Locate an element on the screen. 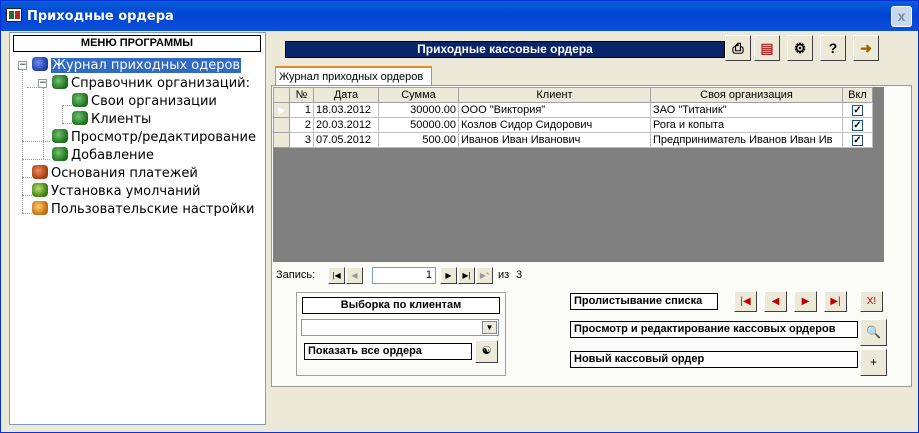  section-header: Приходные кассовые ордера is located at coordinates (505, 49).